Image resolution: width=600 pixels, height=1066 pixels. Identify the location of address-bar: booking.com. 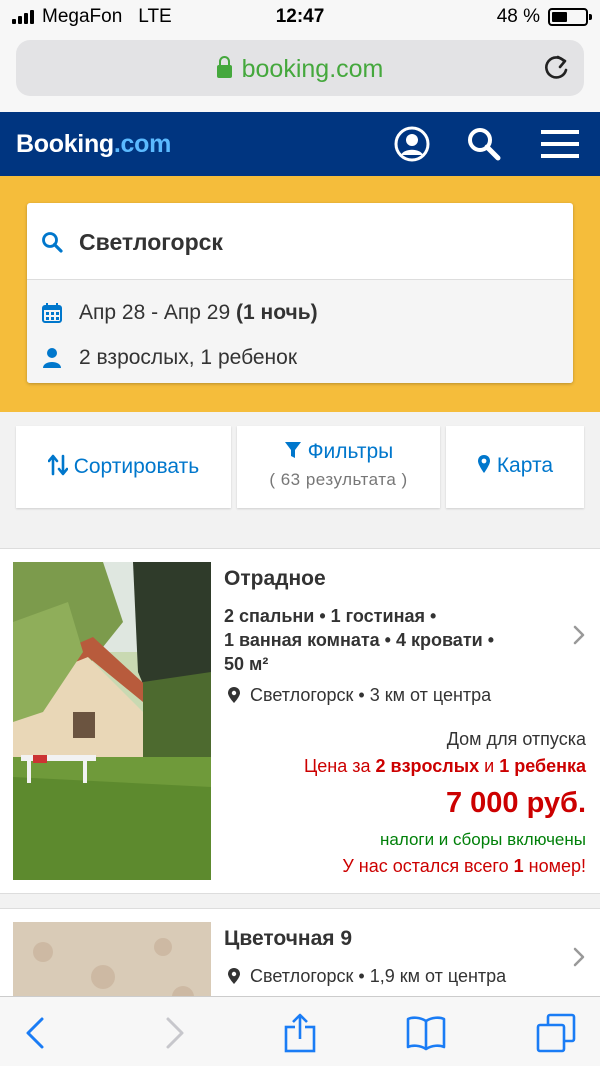
(300, 68).